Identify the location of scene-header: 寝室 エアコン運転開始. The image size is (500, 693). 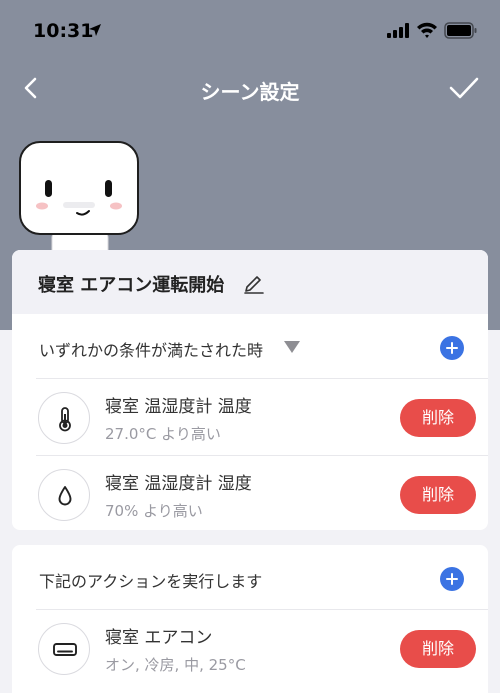
(250, 282).